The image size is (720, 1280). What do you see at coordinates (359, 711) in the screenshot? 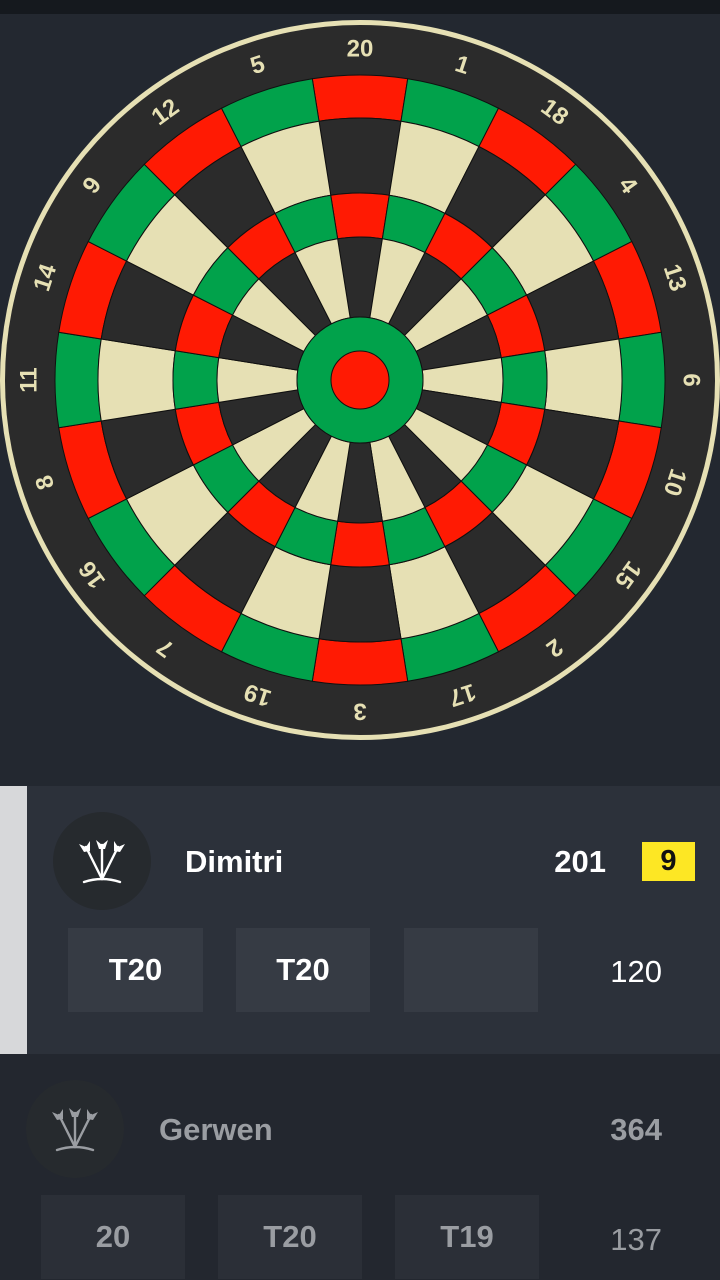
I see `board-number-3: 3` at bounding box center [359, 711].